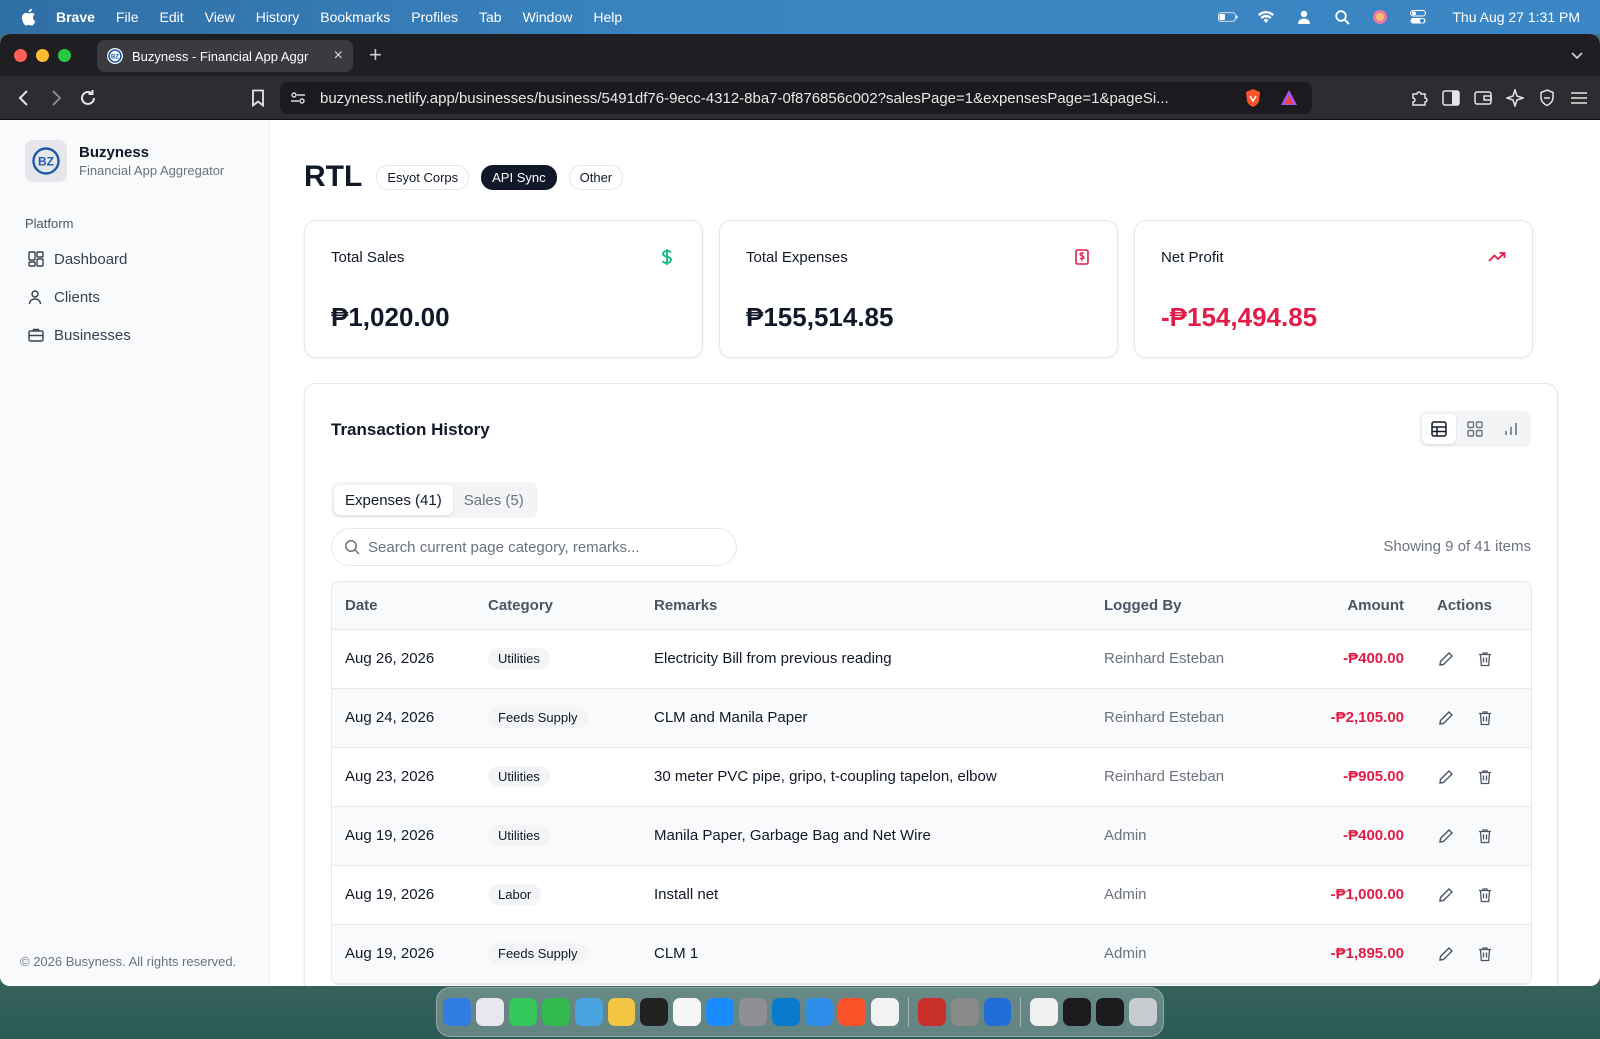 The width and height of the screenshot is (1600, 1039). What do you see at coordinates (555, 1012) in the screenshot?
I see `facetime-icon` at bounding box center [555, 1012].